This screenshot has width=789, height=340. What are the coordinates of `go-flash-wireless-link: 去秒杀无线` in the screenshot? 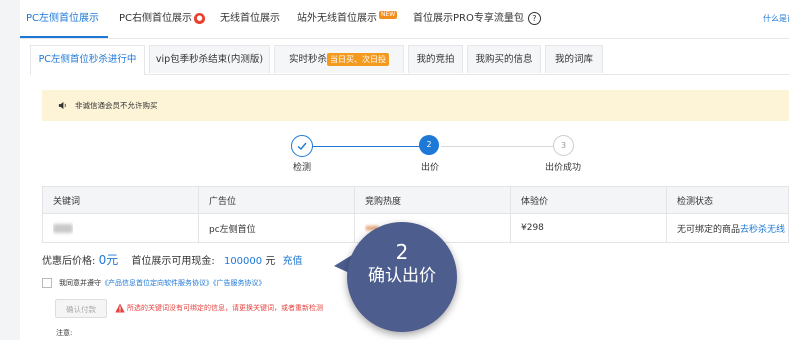 It's located at (762, 228).